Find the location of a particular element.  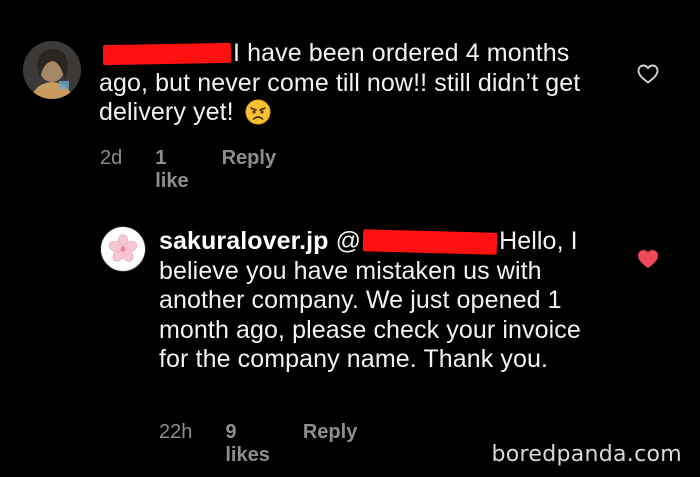

heart-filled-icon is located at coordinates (648, 259).